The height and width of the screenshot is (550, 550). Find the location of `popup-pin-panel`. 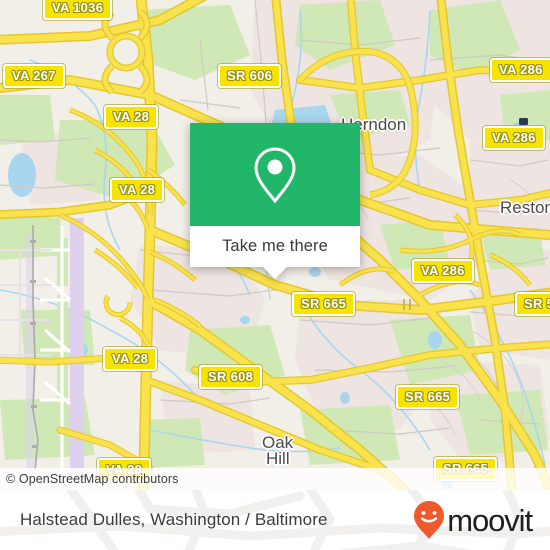

popup-pin-panel is located at coordinates (275, 174).